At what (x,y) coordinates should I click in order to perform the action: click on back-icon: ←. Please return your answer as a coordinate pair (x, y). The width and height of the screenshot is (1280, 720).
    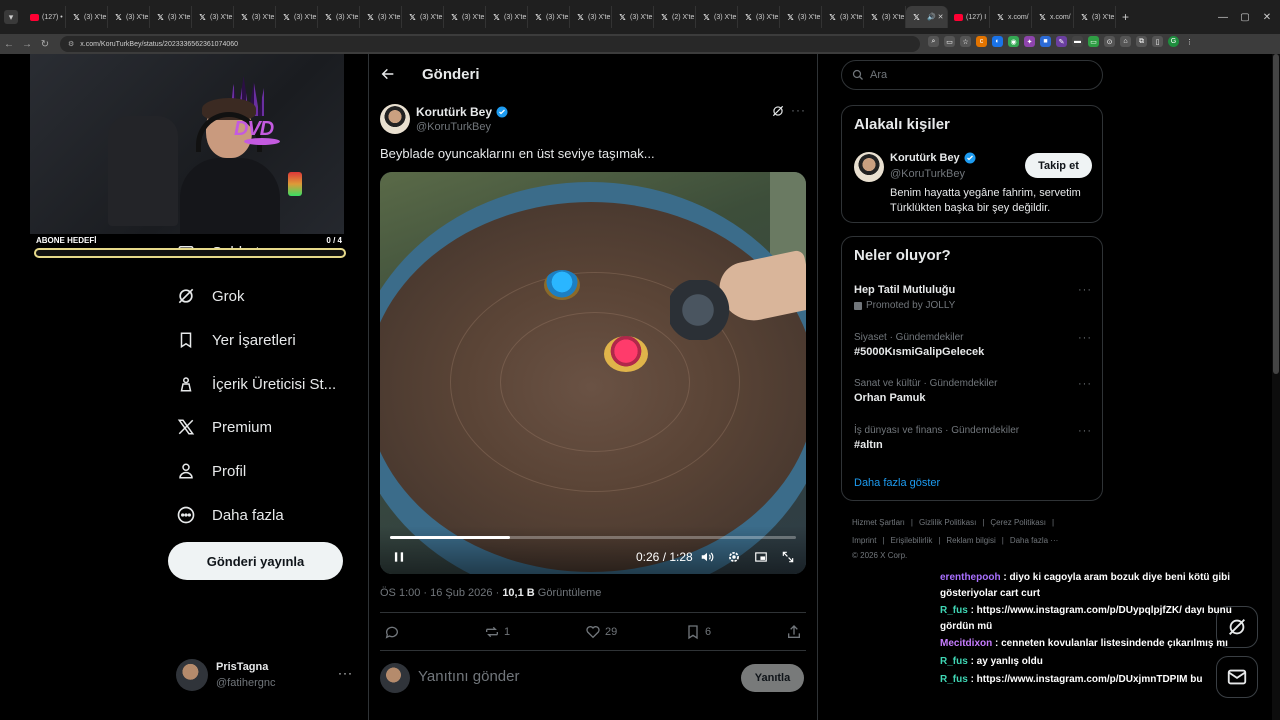
    Looking at the image, I should click on (9, 44).